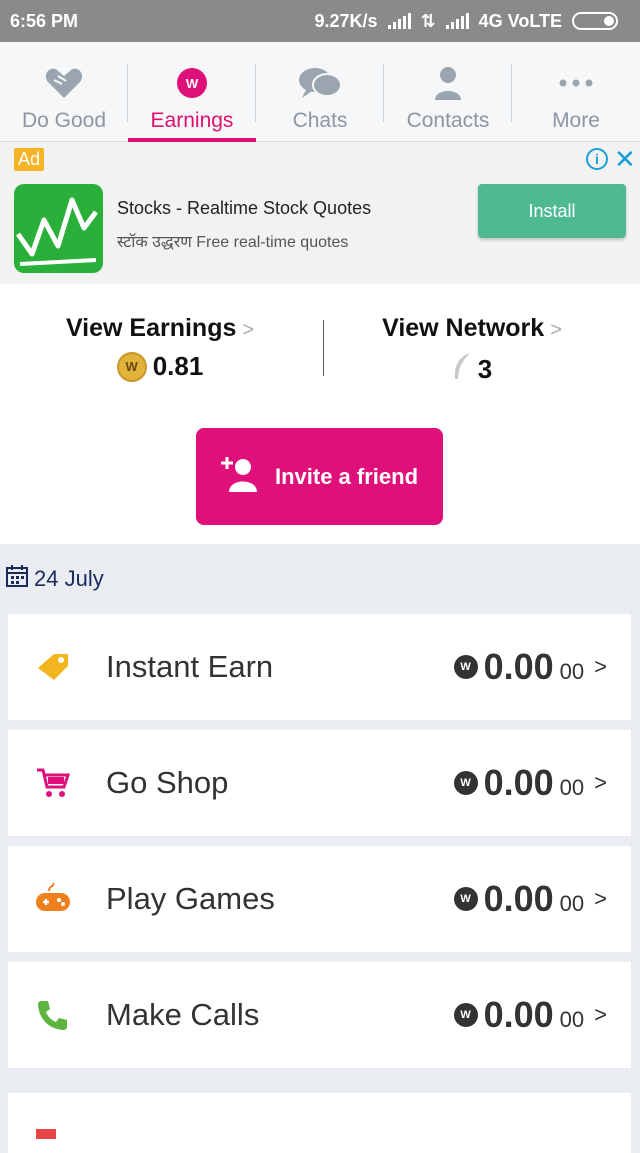 This screenshot has height=1153, width=640. I want to click on network-type: 4G VoLTE, so click(520, 20).